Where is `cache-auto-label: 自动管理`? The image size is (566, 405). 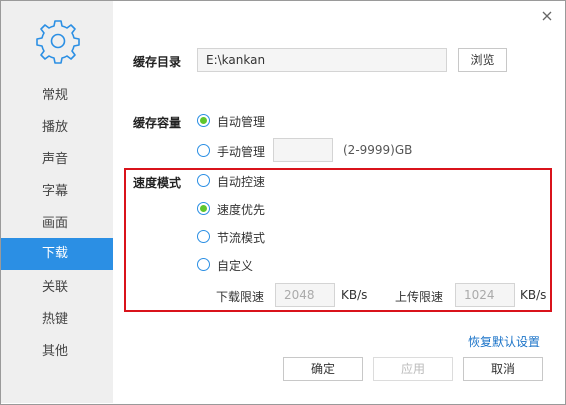 cache-auto-label: 自动管理 is located at coordinates (241, 122).